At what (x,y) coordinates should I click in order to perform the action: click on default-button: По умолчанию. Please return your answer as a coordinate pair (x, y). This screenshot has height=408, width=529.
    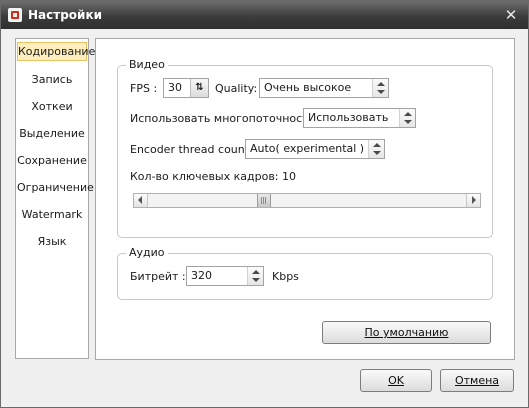
    Looking at the image, I should click on (406, 332).